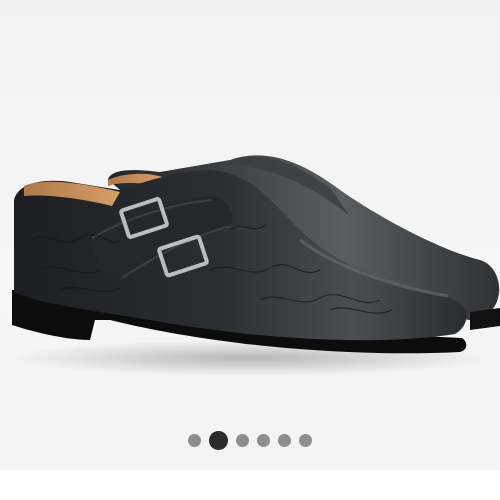 This screenshot has height=500, width=500. Describe the element at coordinates (250, 485) in the screenshot. I see `footer-band` at that location.